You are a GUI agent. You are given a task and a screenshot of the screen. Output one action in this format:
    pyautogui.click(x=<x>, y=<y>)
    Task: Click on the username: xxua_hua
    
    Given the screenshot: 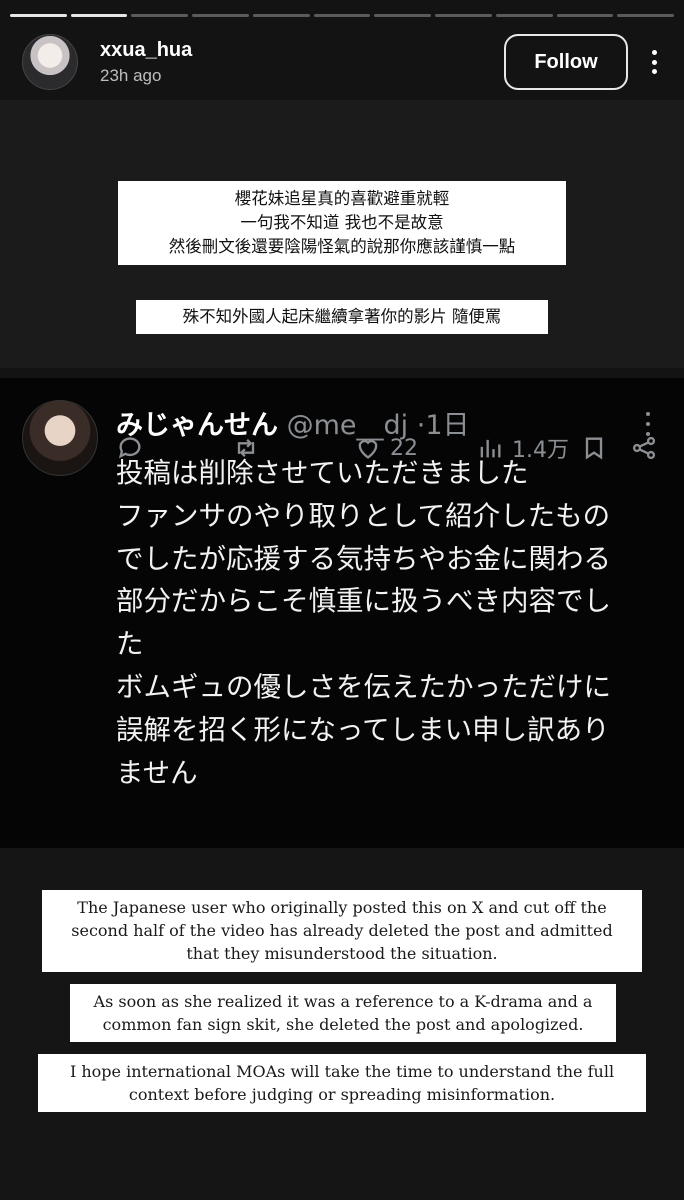 What is the action you would take?
    pyautogui.click(x=146, y=50)
    